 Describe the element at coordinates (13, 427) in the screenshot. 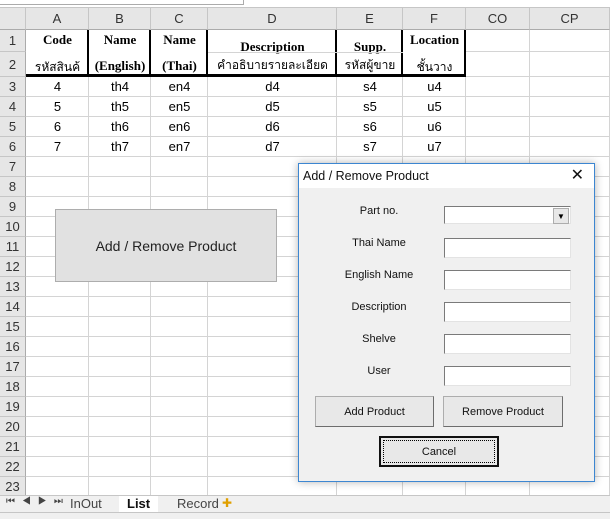

I see `row-header-20: 20` at that location.